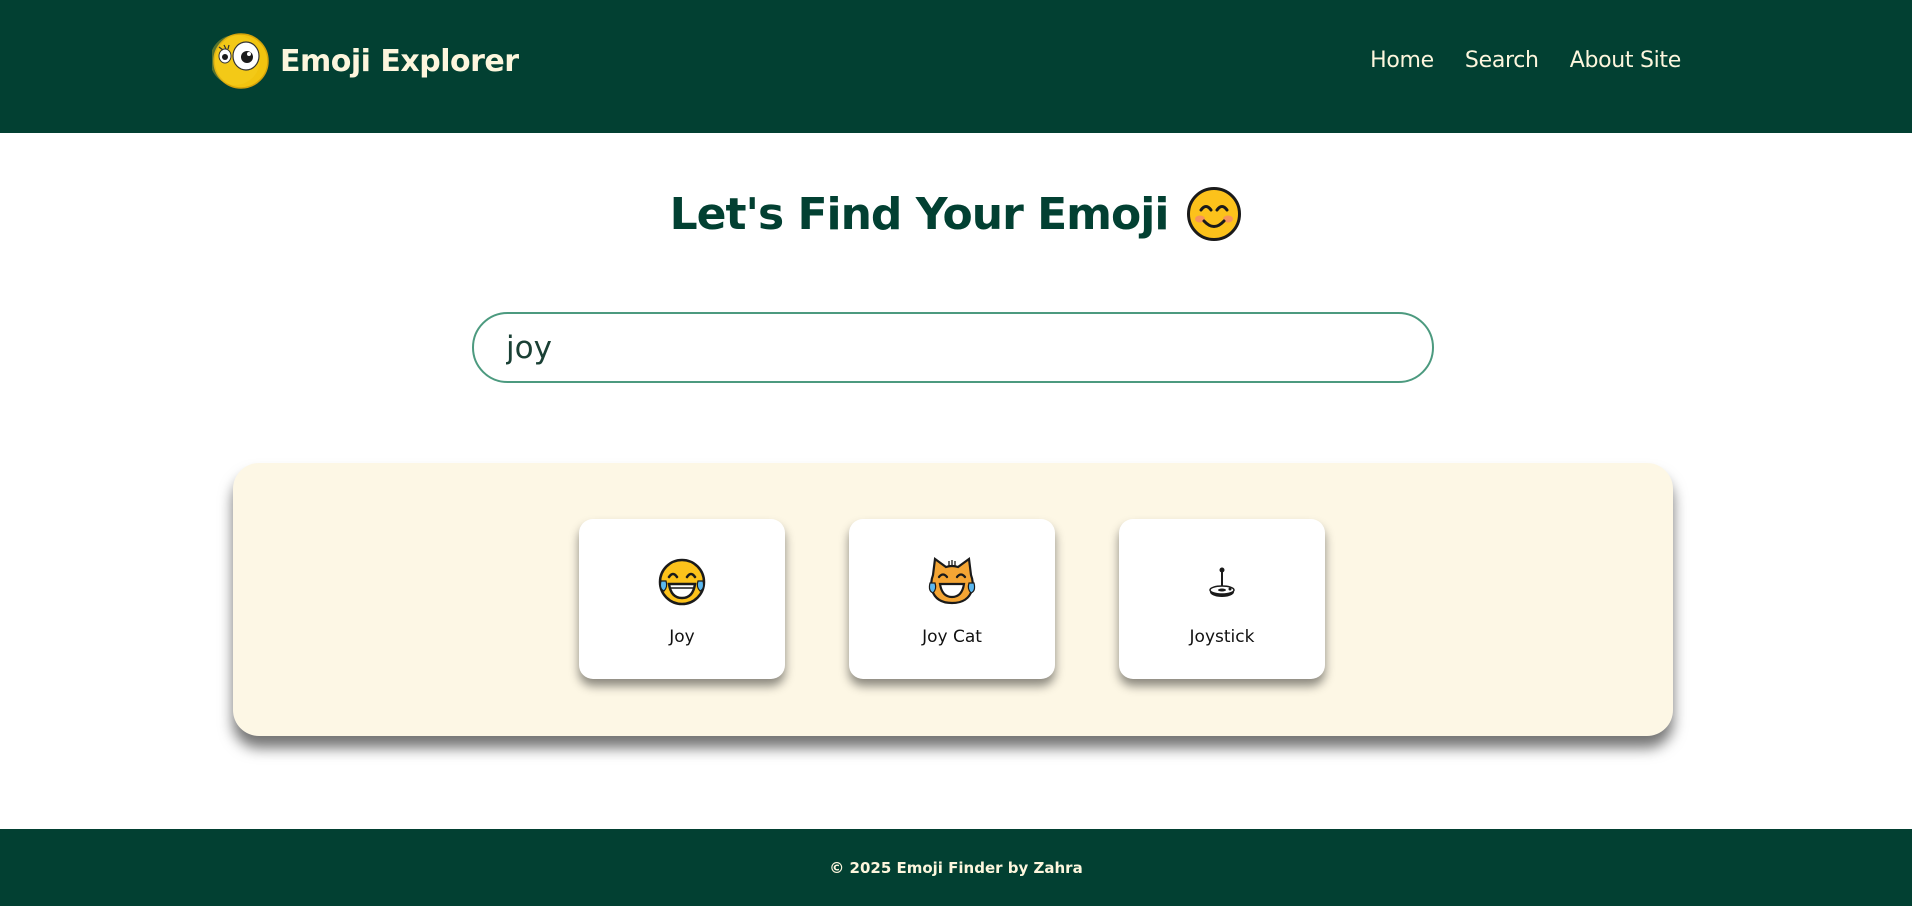 Image resolution: width=1912 pixels, height=906 pixels. What do you see at coordinates (682, 582) in the screenshot?
I see `face-with-tears-of-joy-icon` at bounding box center [682, 582].